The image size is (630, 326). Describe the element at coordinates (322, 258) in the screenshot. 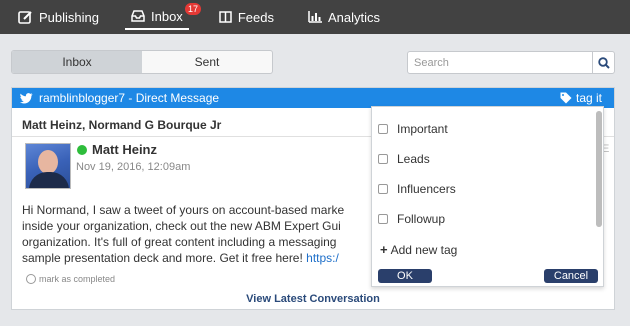

I see `message-link: https:/` at that location.